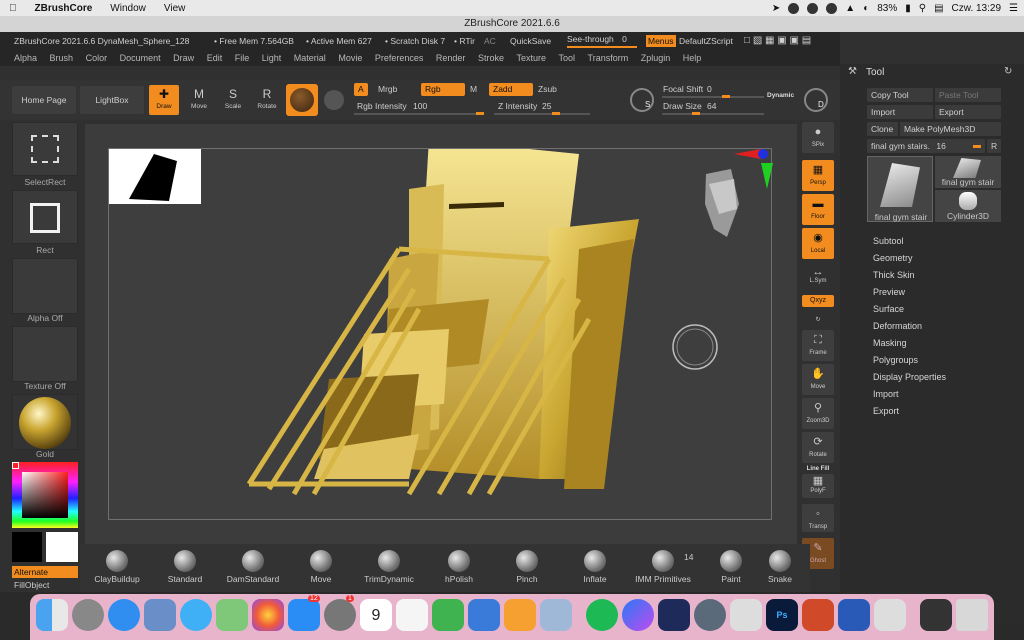 The image size is (1024, 640). Describe the element at coordinates (886, 411) in the screenshot. I see `section-export: Export` at that location.